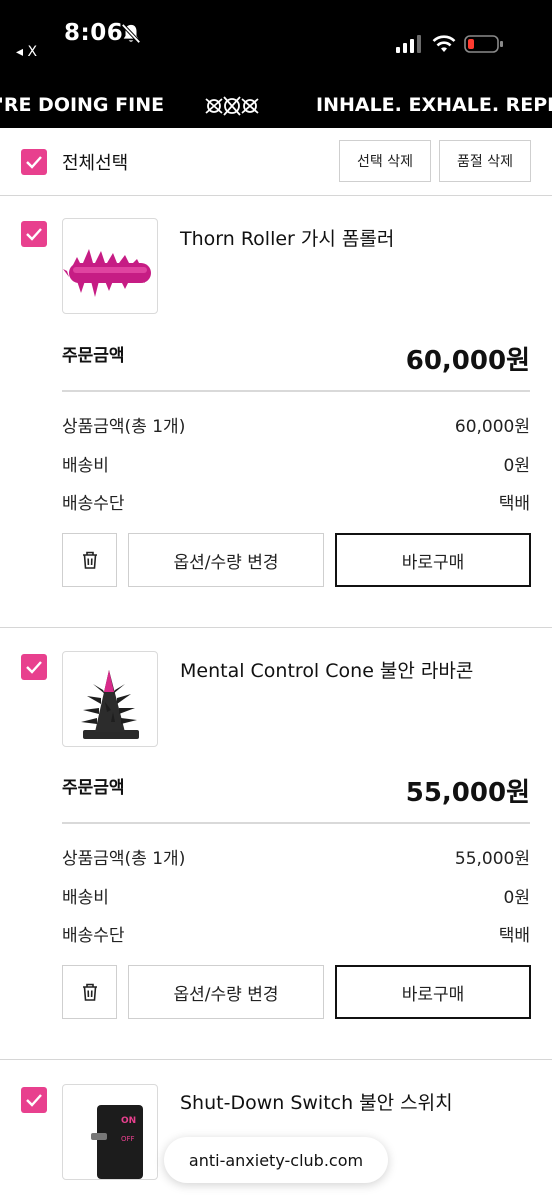 Image resolution: width=552 pixels, height=1200 pixels. What do you see at coordinates (492, 859) in the screenshot?
I see `product-price-value: 55,000원` at bounding box center [492, 859].